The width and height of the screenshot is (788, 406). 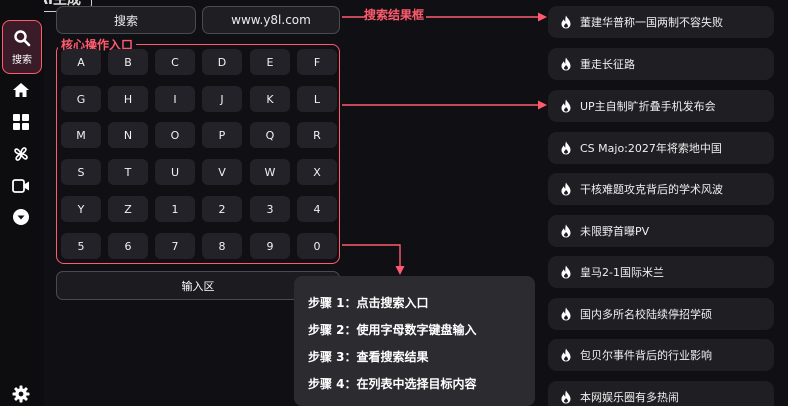 What do you see at coordinates (128, 246) in the screenshot?
I see `key-6: 6` at bounding box center [128, 246].